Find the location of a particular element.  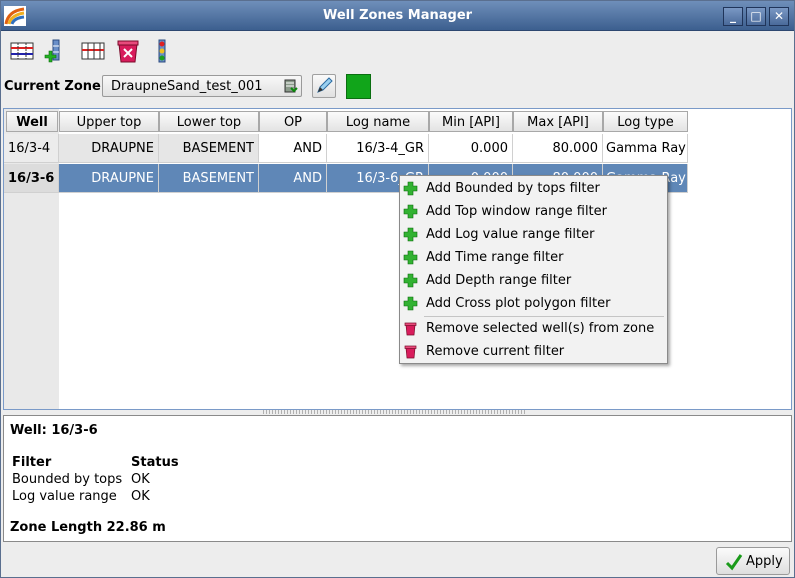

cell-log-name: 16/3-4_GR is located at coordinates (378, 148).